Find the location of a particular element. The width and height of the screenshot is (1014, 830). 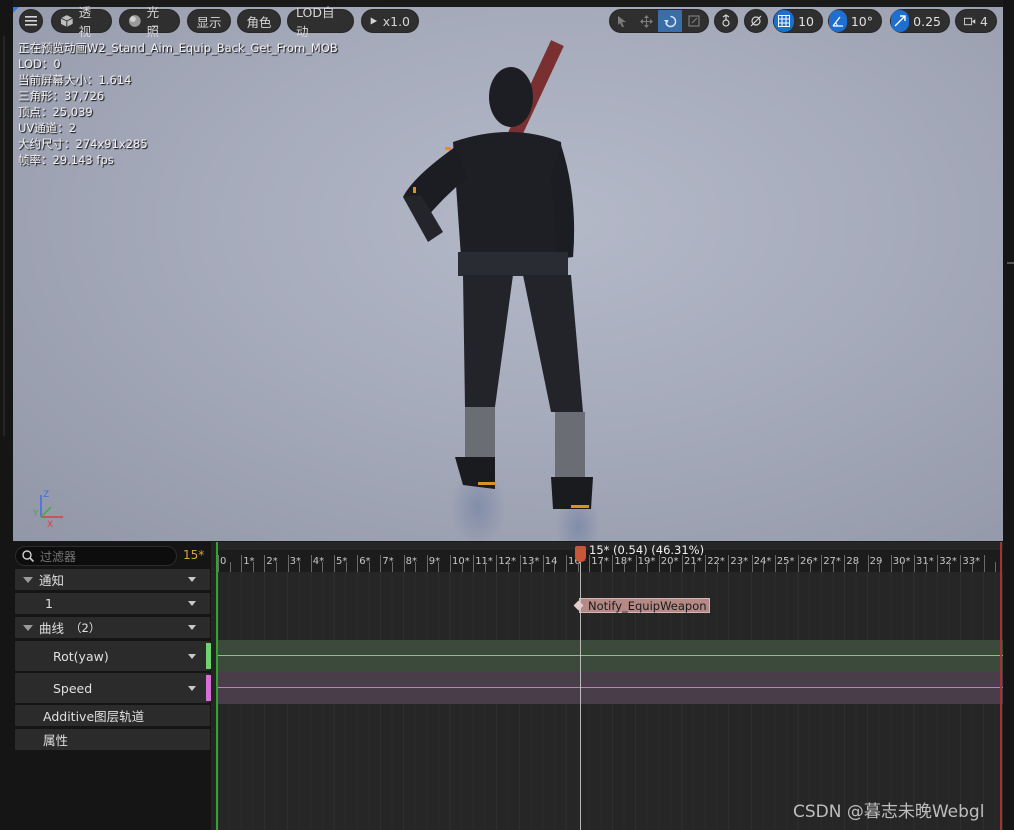

axis-gizmo-icon: Z Y X is located at coordinates (48, 509).